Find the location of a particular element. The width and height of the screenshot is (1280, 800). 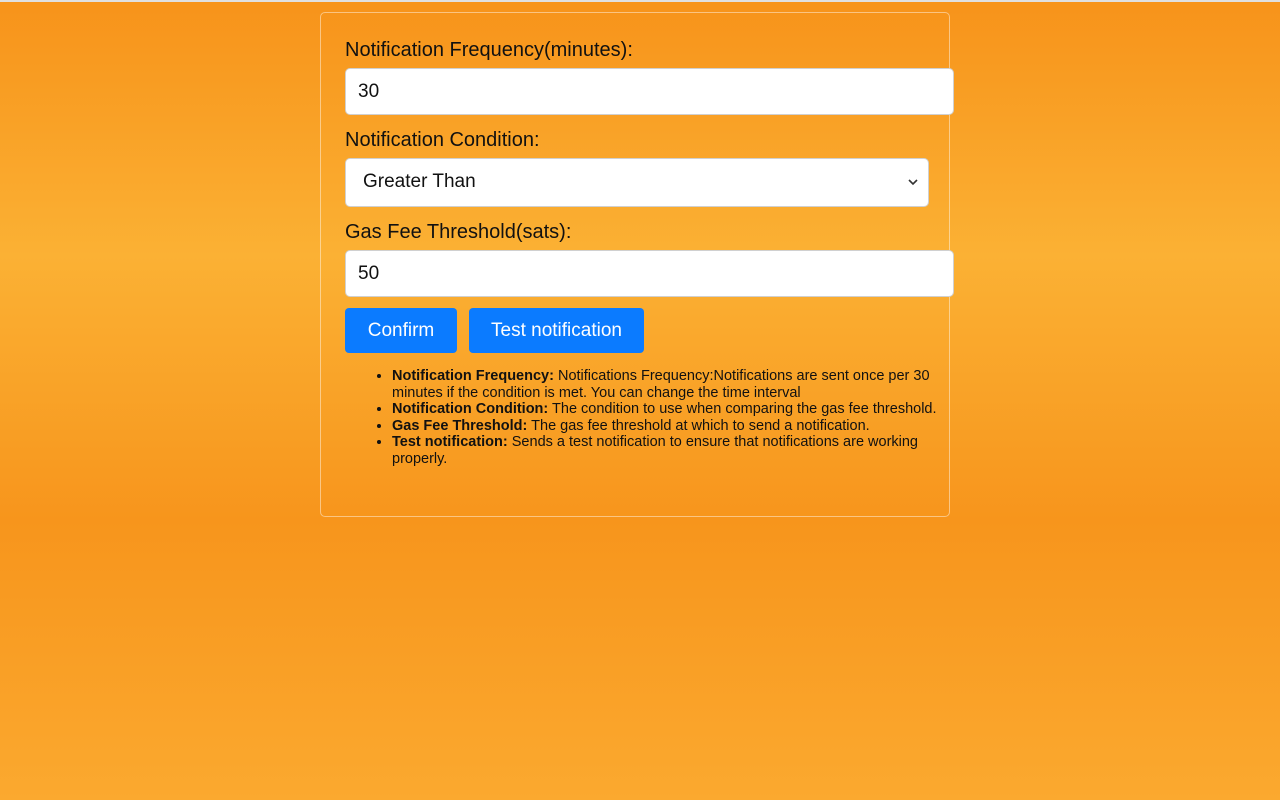

condition-select: Greater Than is located at coordinates (637, 182).